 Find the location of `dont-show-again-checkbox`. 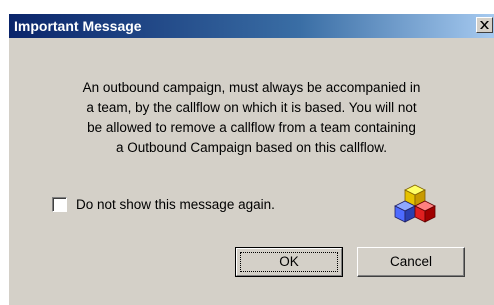

dont-show-again-checkbox is located at coordinates (59, 204).